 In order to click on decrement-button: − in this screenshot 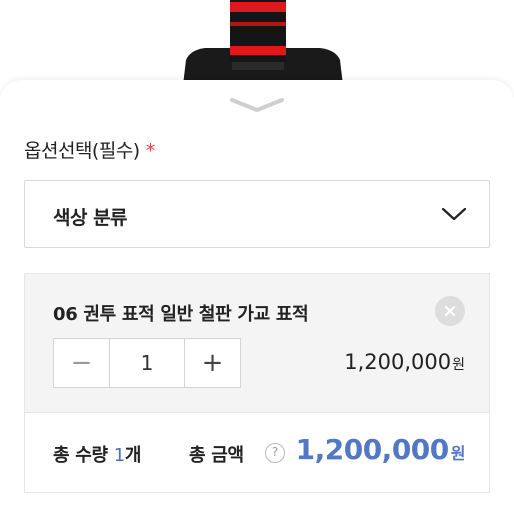, I will do `click(81, 363)`.